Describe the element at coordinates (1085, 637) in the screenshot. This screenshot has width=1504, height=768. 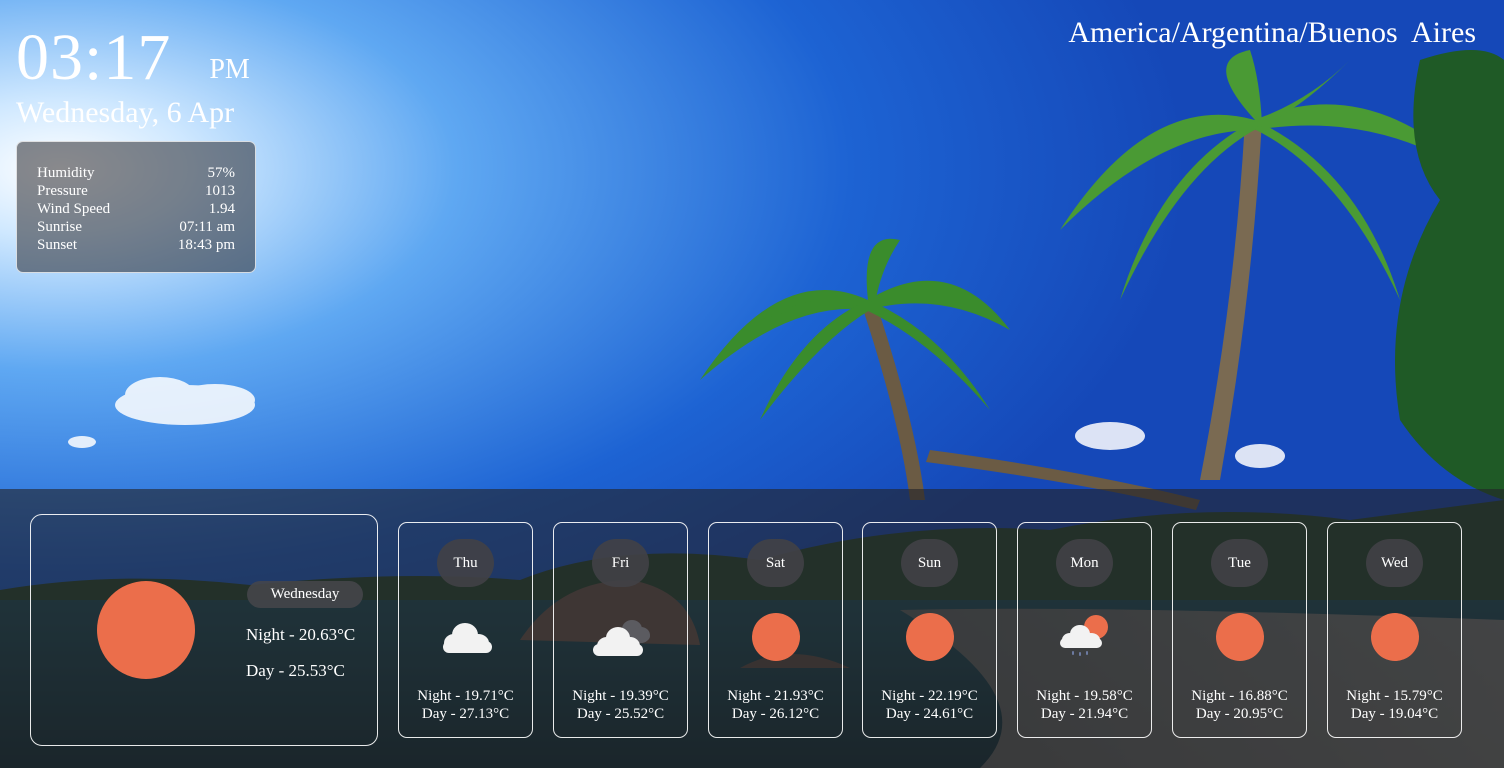
I see `sun-cloud-rain-icon` at that location.